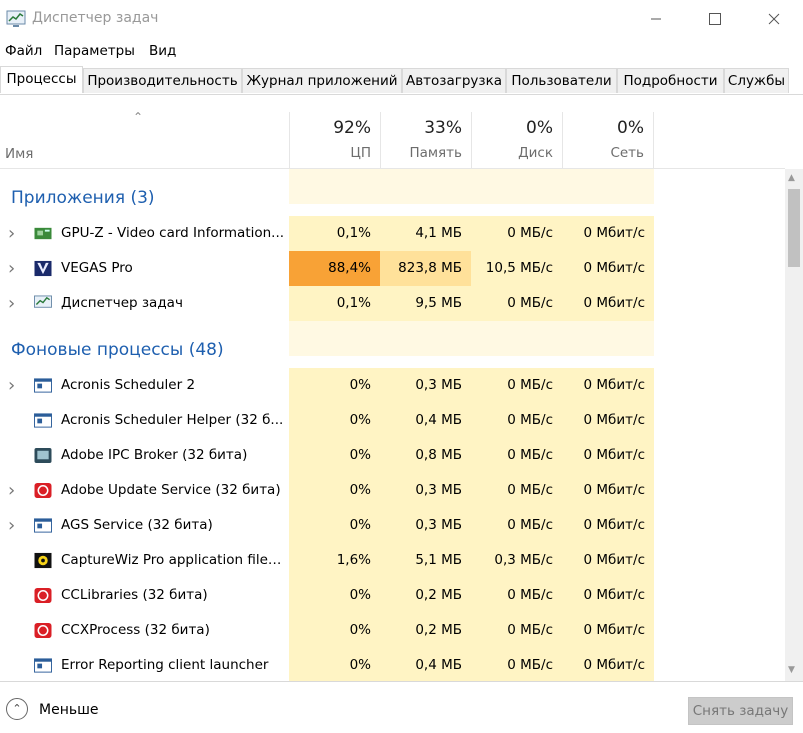 The width and height of the screenshot is (803, 733). What do you see at coordinates (435, 153) in the screenshot?
I see `memory-label: Память` at bounding box center [435, 153].